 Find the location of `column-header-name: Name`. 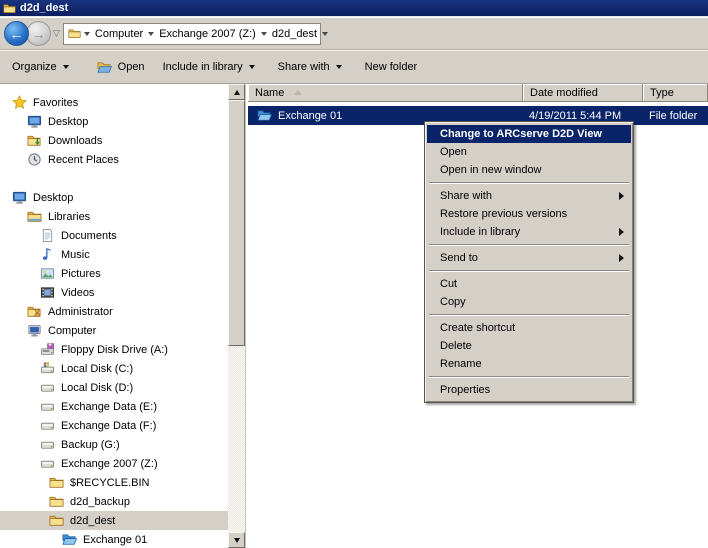

column-header-name: Name is located at coordinates (385, 93).